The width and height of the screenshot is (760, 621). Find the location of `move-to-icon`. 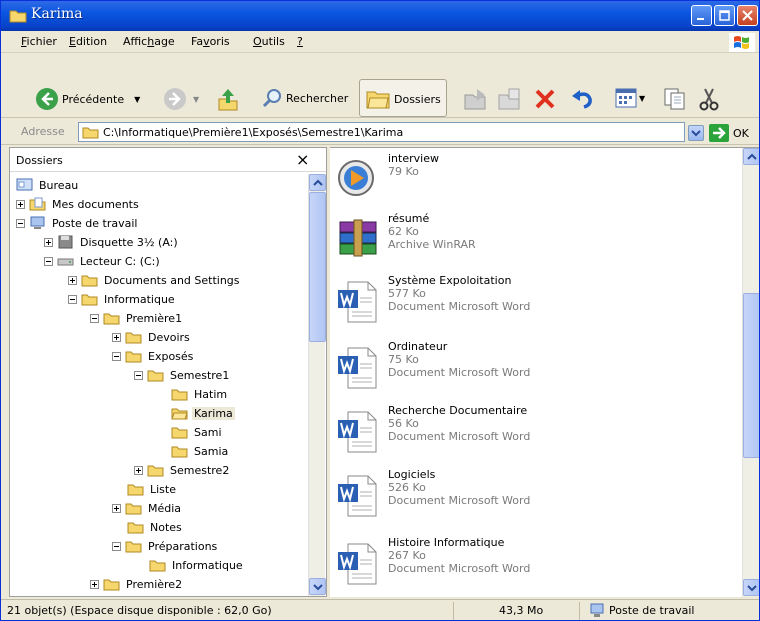

move-to-icon is located at coordinates (476, 99).